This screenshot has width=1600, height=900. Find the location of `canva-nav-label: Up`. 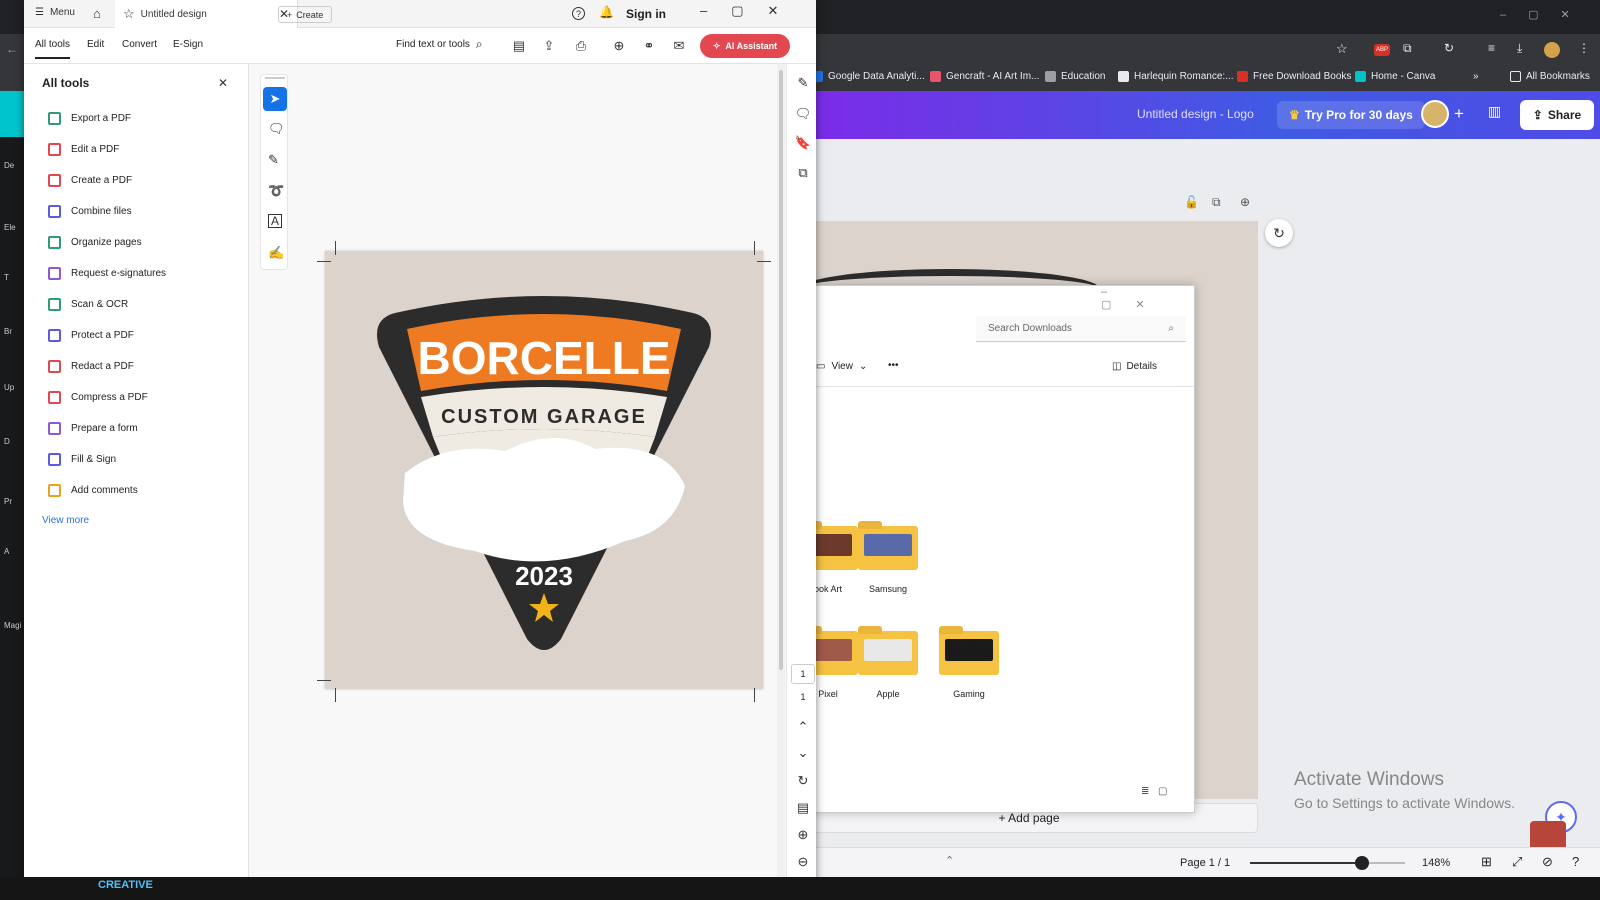

canva-nav-label: Up is located at coordinates (9, 387).